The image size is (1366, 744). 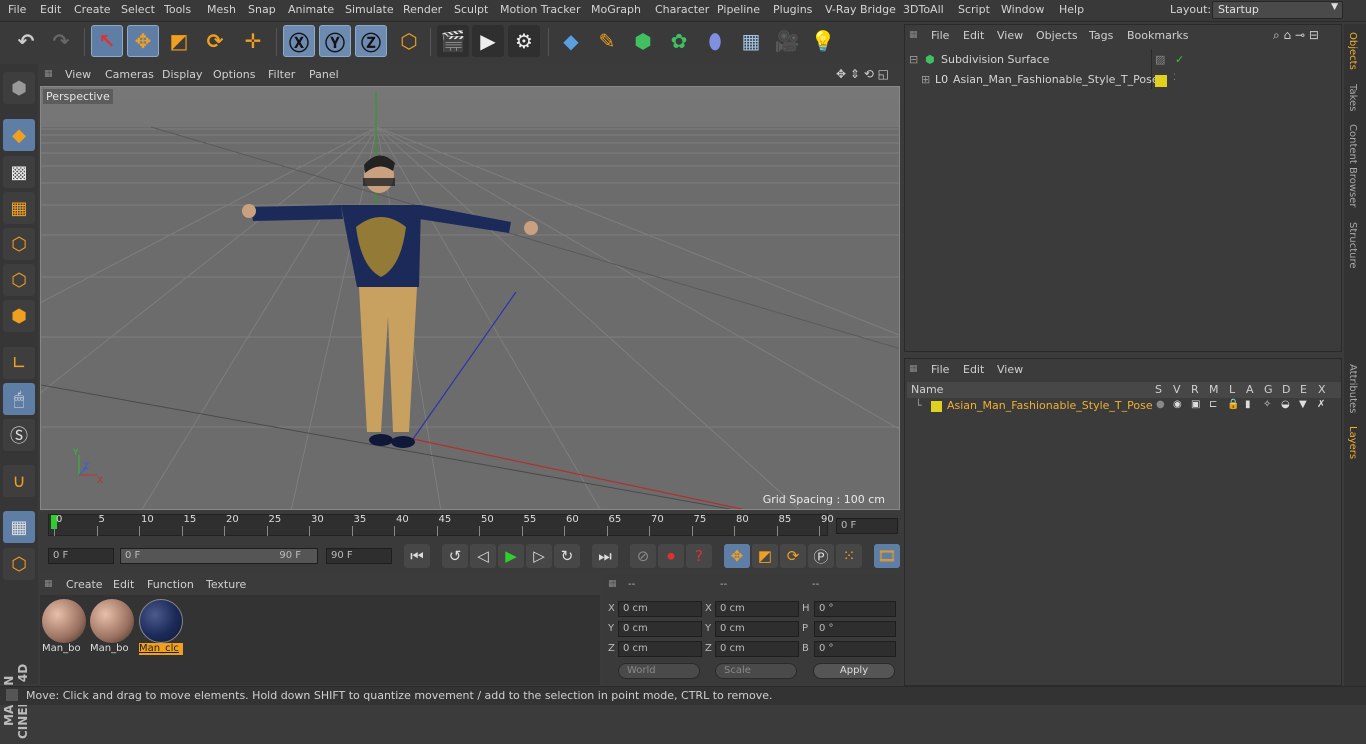 I want to click on rotate-tool-icon: ⟳, so click(x=215, y=41).